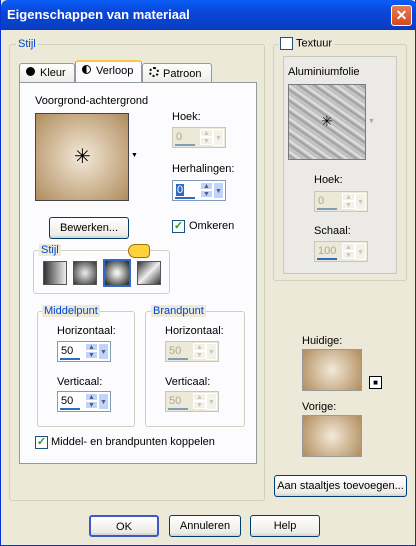 This screenshot has width=416, height=546. Describe the element at coordinates (324, 72) in the screenshot. I see `texture-name: Aluminiumfolie` at that location.